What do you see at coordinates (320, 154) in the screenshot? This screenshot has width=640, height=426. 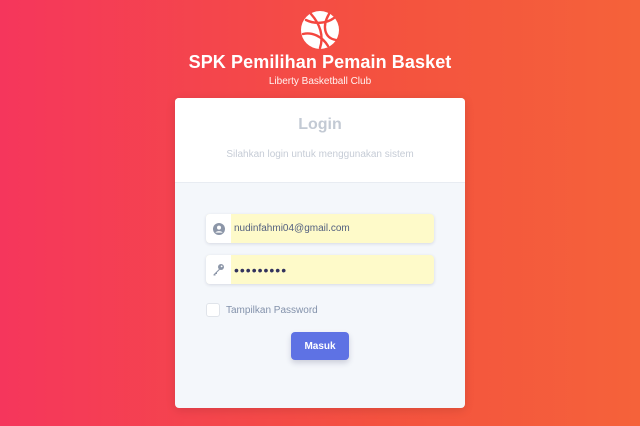 I see `login-description: Silahkan login untuk menggunakan sistem` at bounding box center [320, 154].